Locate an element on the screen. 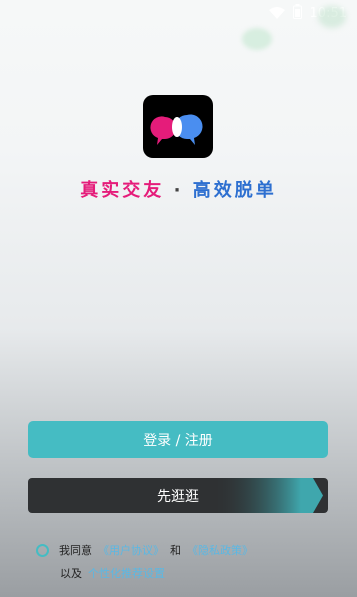 The width and height of the screenshot is (357, 597). personalized-recommendation-link: 个性化推荐设置 is located at coordinates (126, 573).